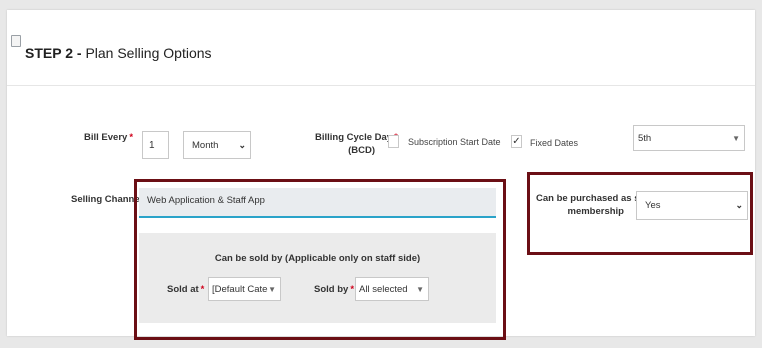 This screenshot has width=762, height=348. I want to click on step-title-text: Plan Selling Options, so click(148, 53).